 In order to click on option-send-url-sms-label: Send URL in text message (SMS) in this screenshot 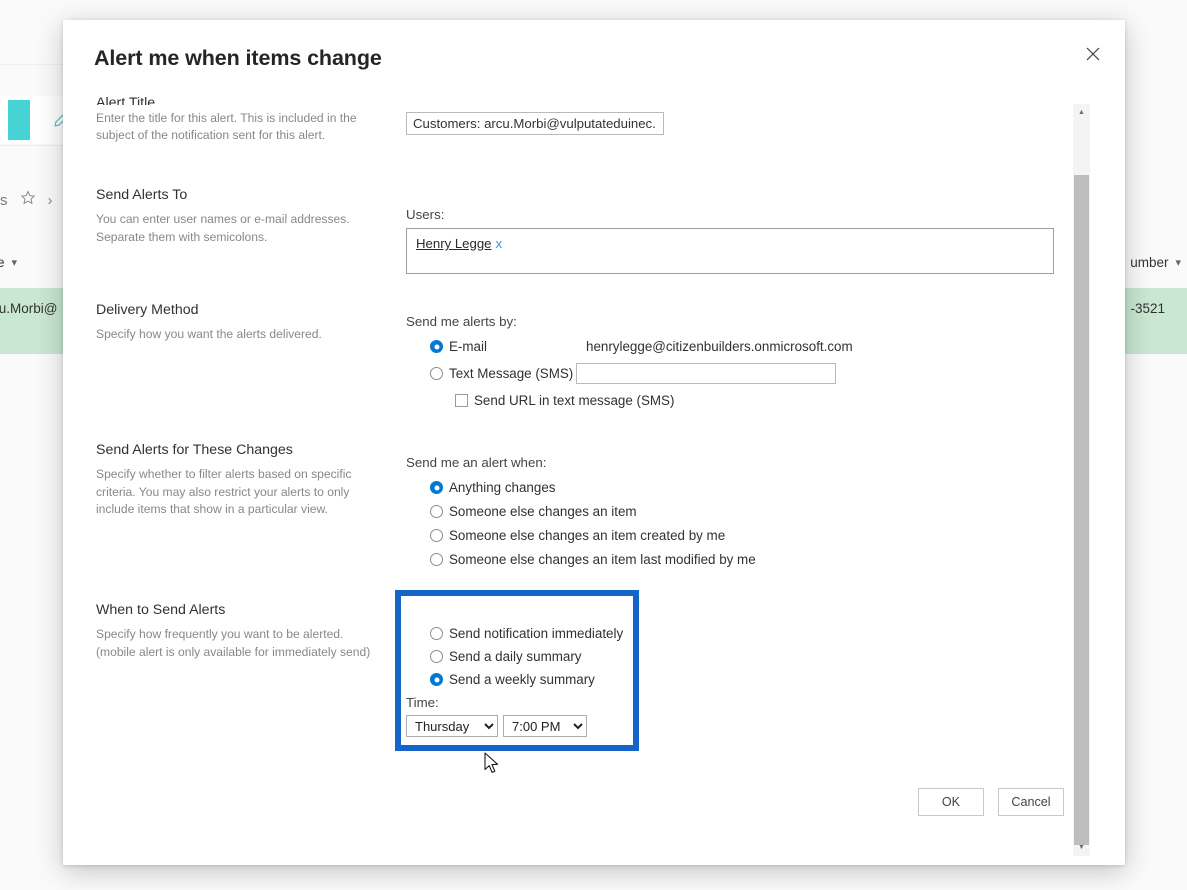, I will do `click(574, 400)`.